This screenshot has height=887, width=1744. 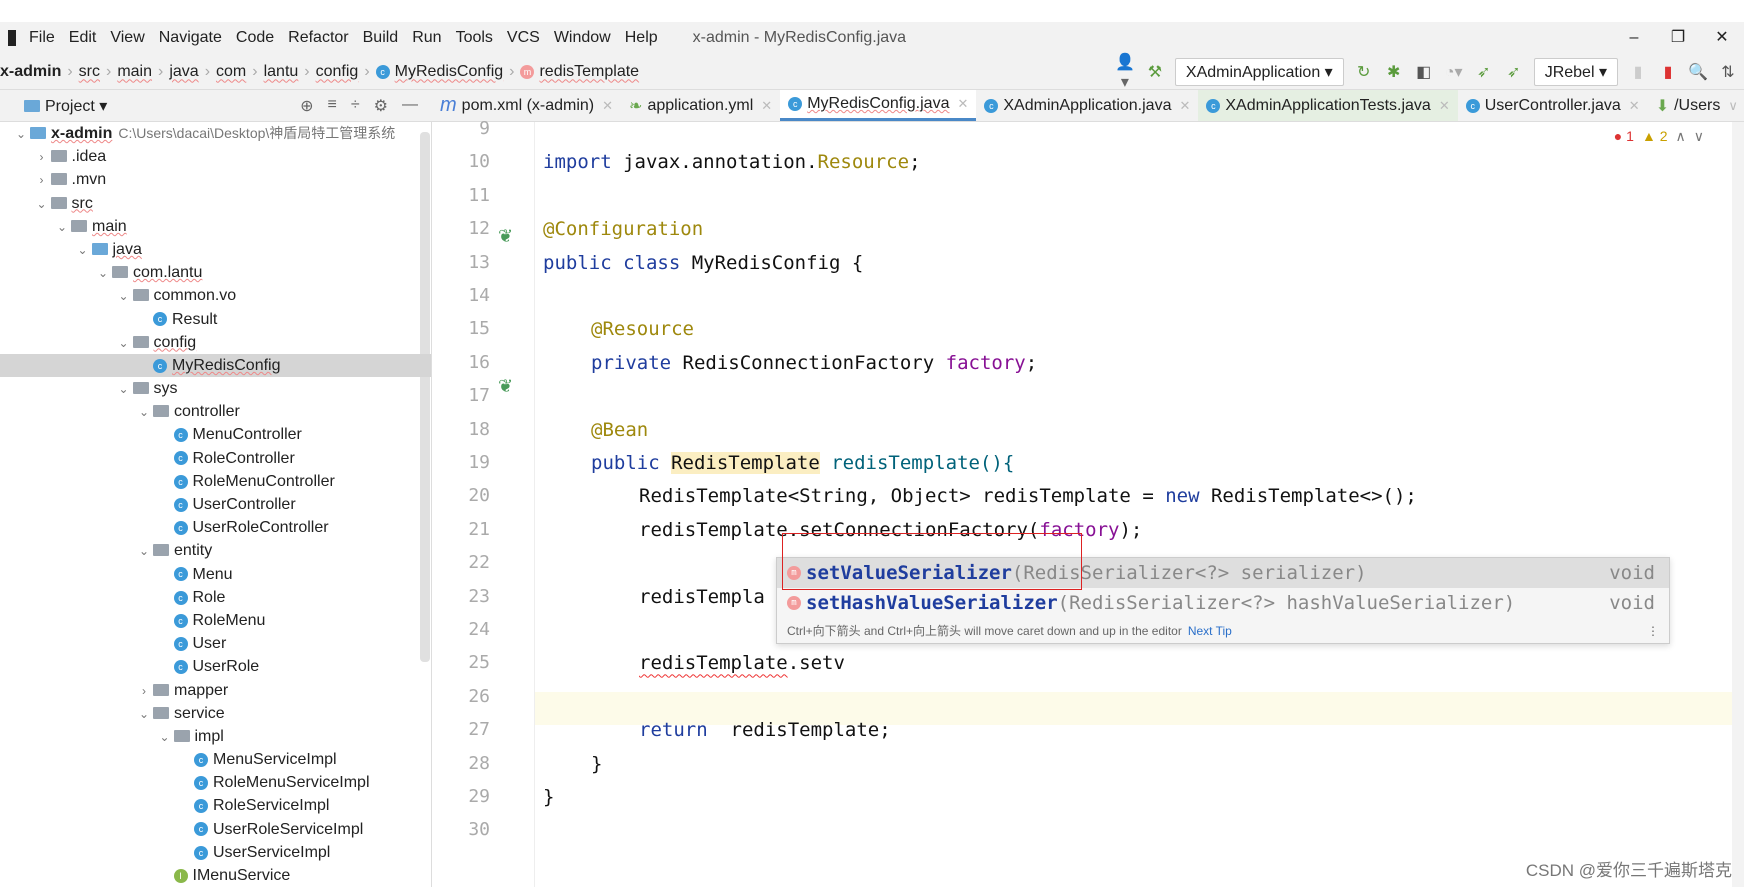 I want to click on tree-item-entity: ⌄ entity, so click(x=215, y=550).